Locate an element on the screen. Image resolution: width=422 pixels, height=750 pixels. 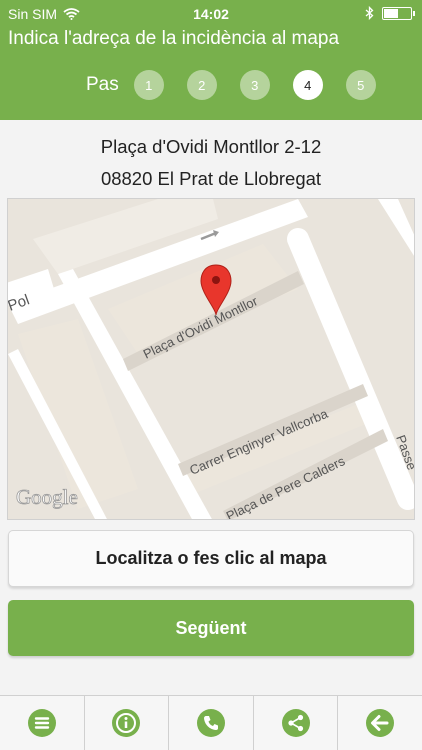
step-2: 2 is located at coordinates (201, 85).